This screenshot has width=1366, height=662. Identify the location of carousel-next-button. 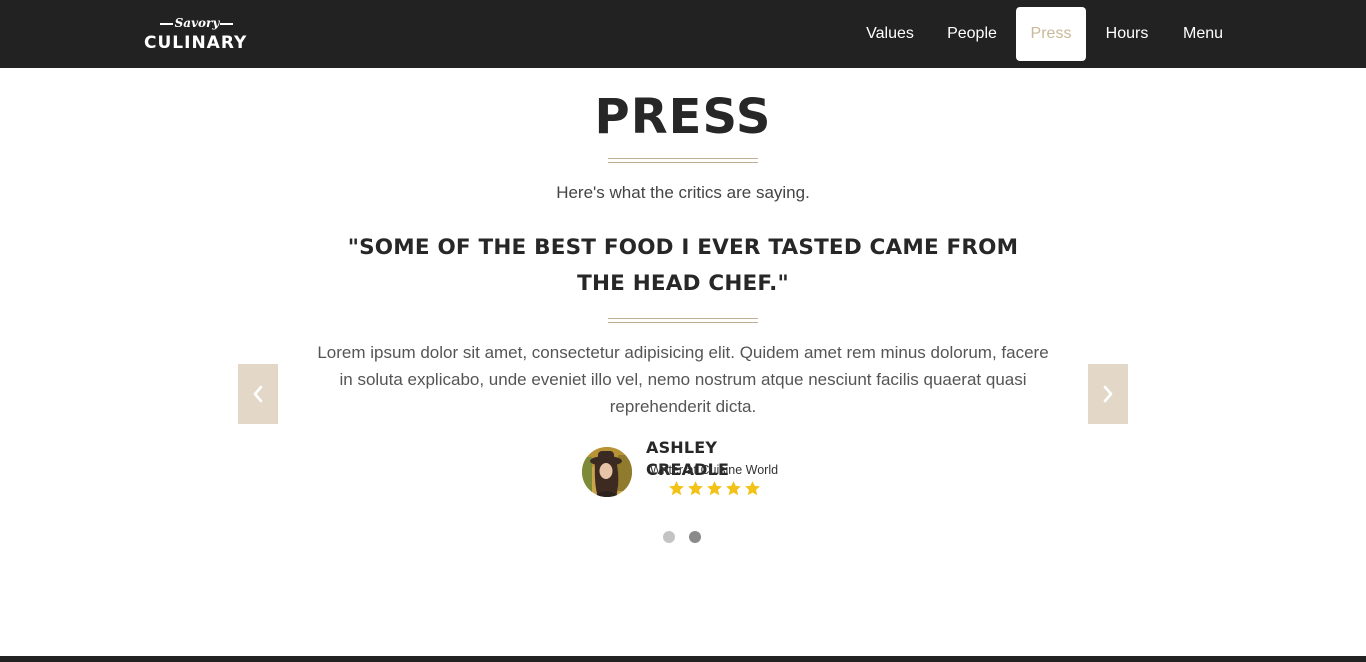
(1108, 394).